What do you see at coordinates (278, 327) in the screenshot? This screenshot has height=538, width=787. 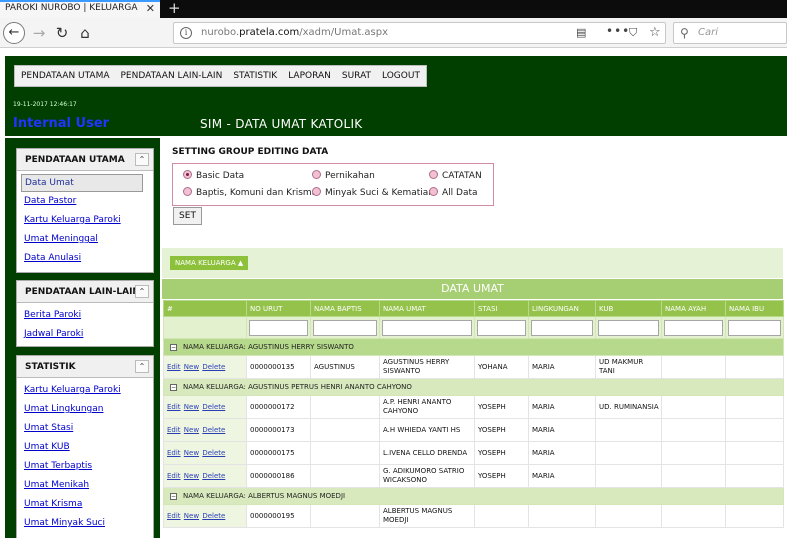 I see `filter-no-urut-input` at bounding box center [278, 327].